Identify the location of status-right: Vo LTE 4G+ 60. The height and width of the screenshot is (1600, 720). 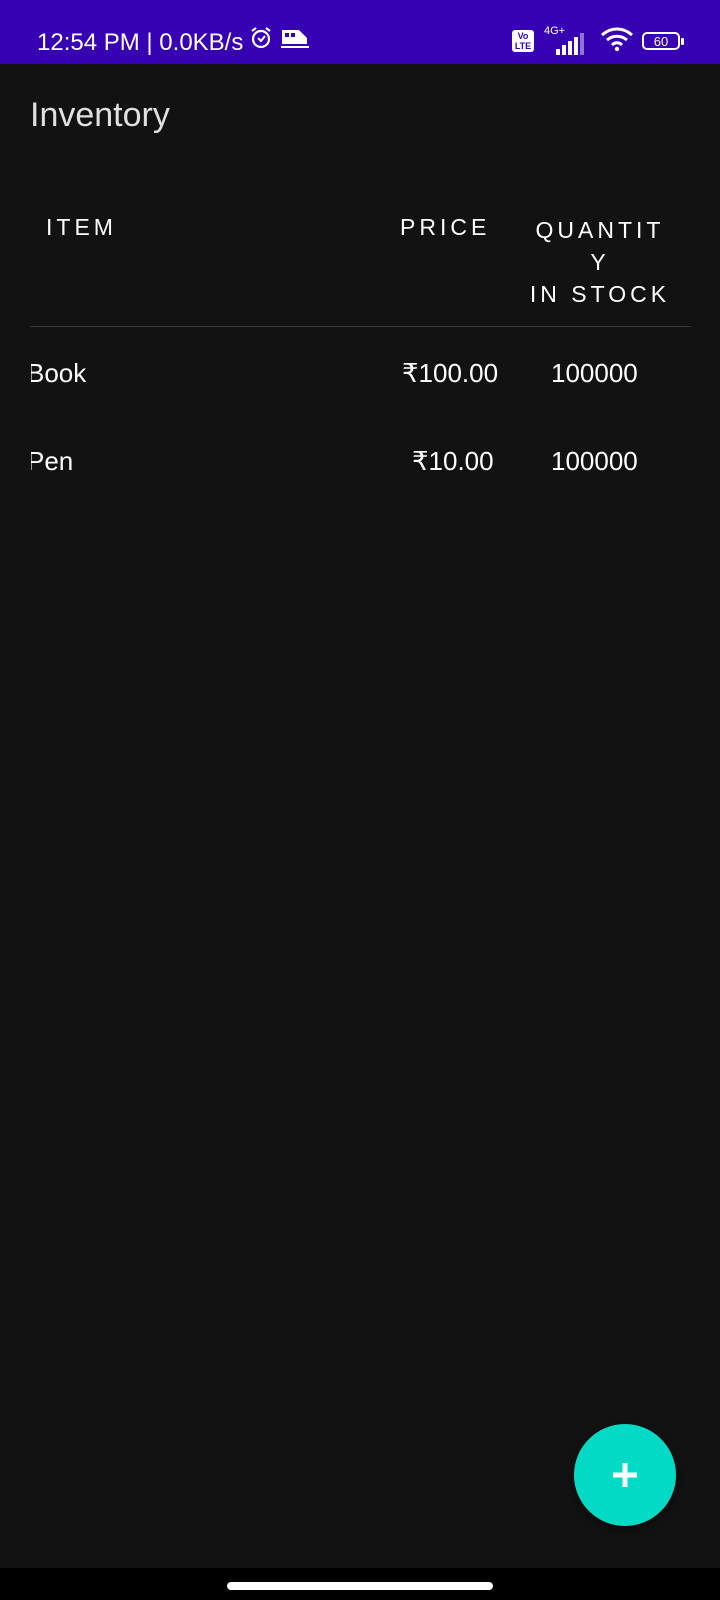
(598, 40).